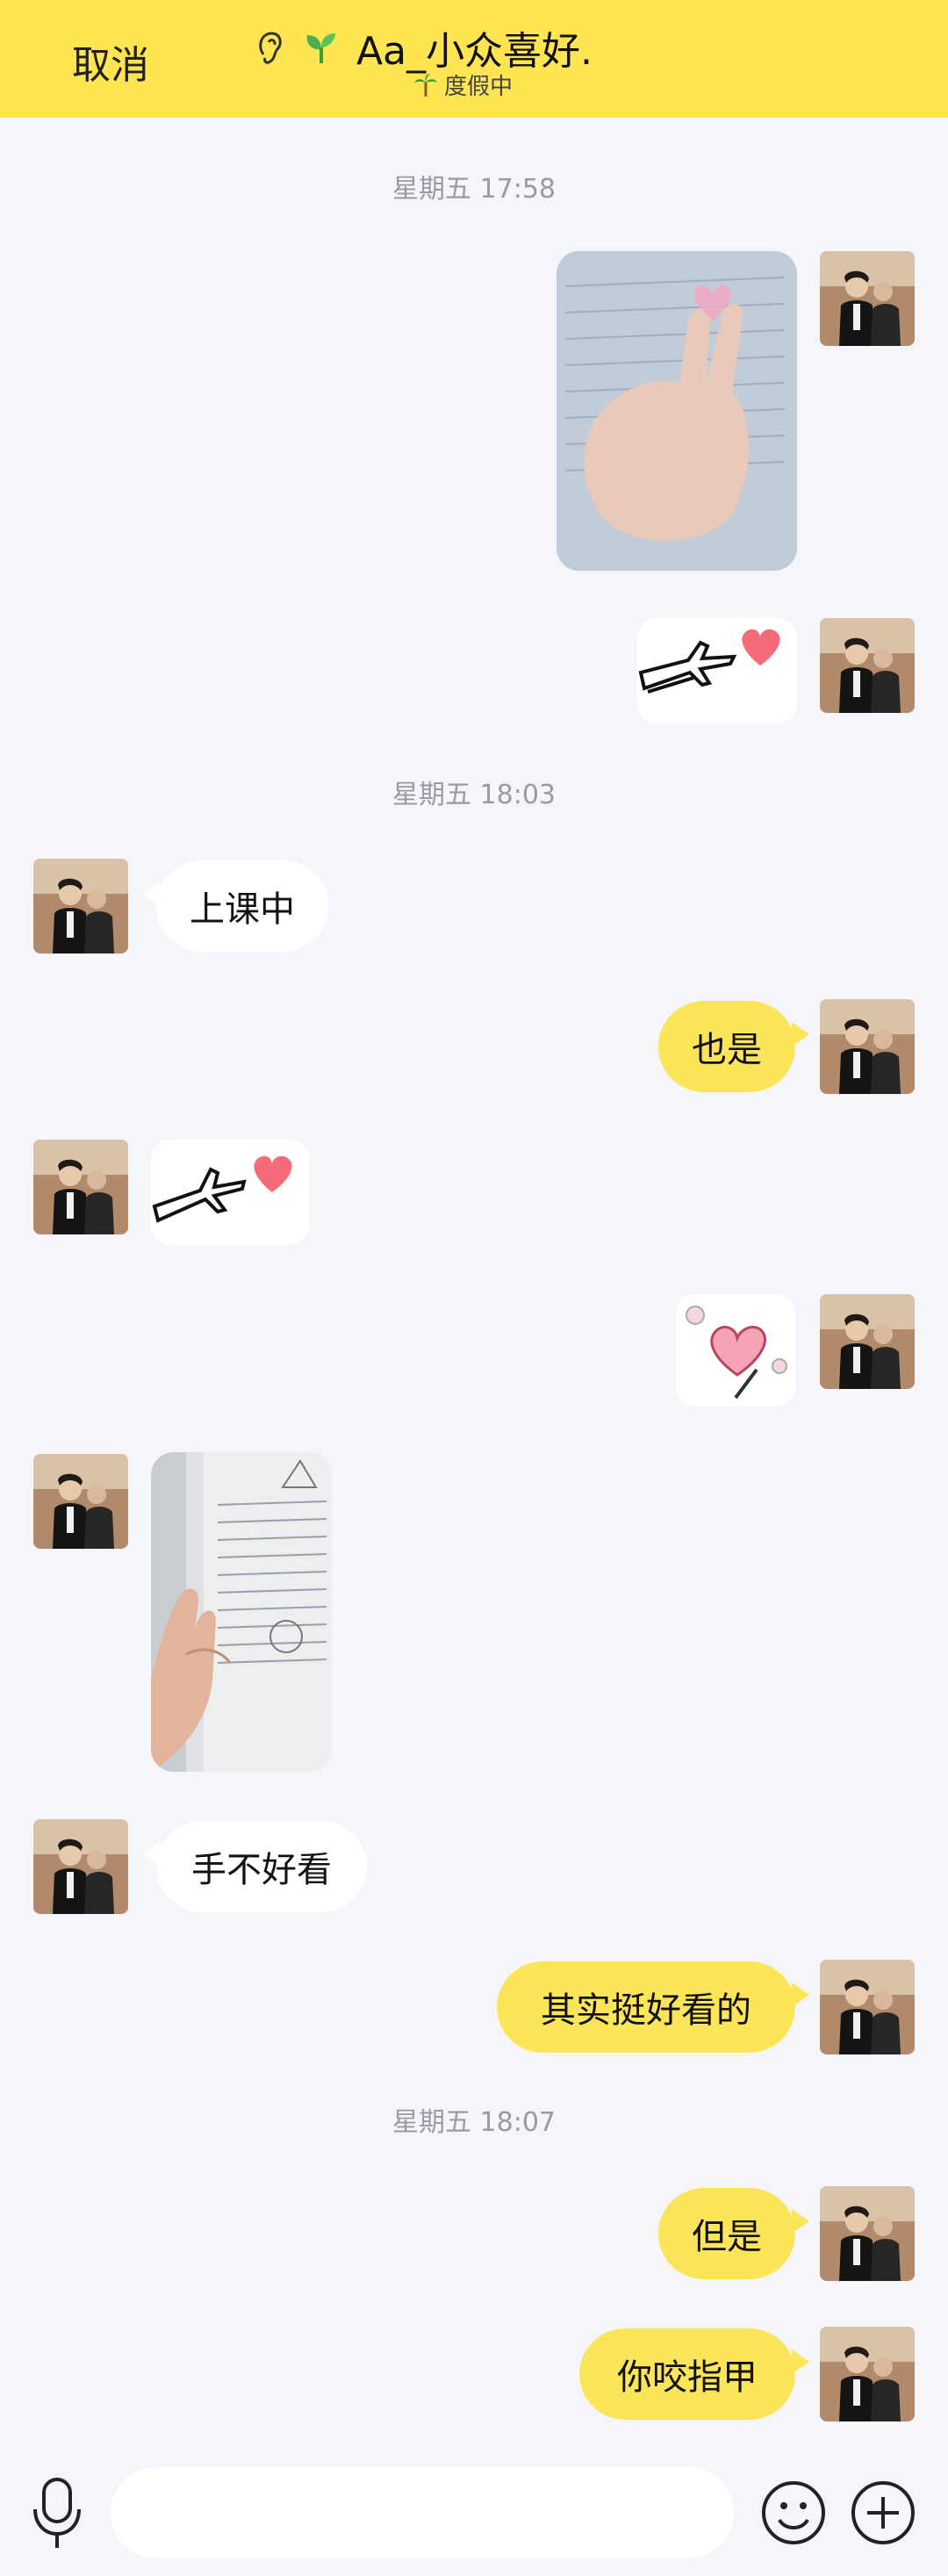 The height and width of the screenshot is (2576, 948). Describe the element at coordinates (474, 2122) in the screenshot. I see `timestamp: 星期五 18:07` at that location.